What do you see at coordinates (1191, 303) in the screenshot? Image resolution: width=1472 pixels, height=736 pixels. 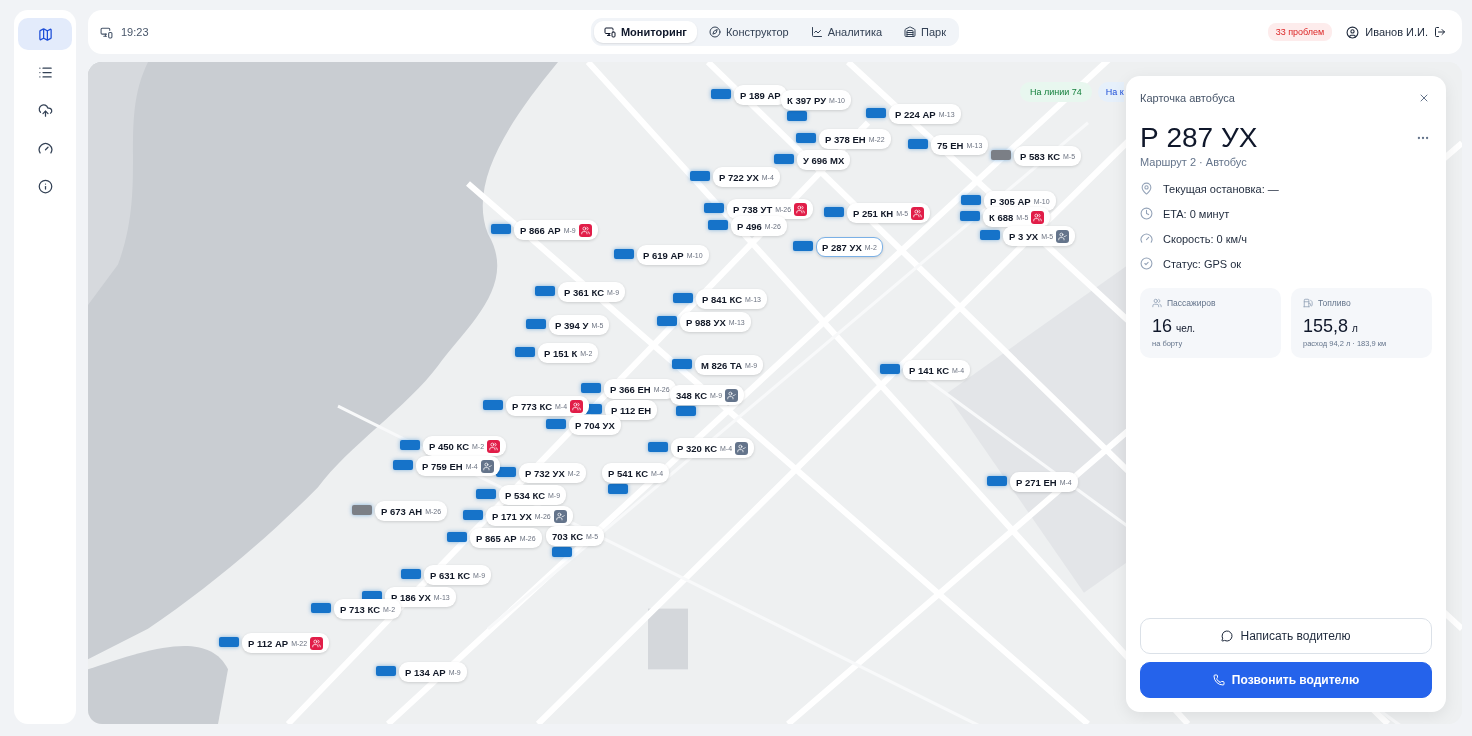 I see `stat-label: Пассажиров` at bounding box center [1191, 303].